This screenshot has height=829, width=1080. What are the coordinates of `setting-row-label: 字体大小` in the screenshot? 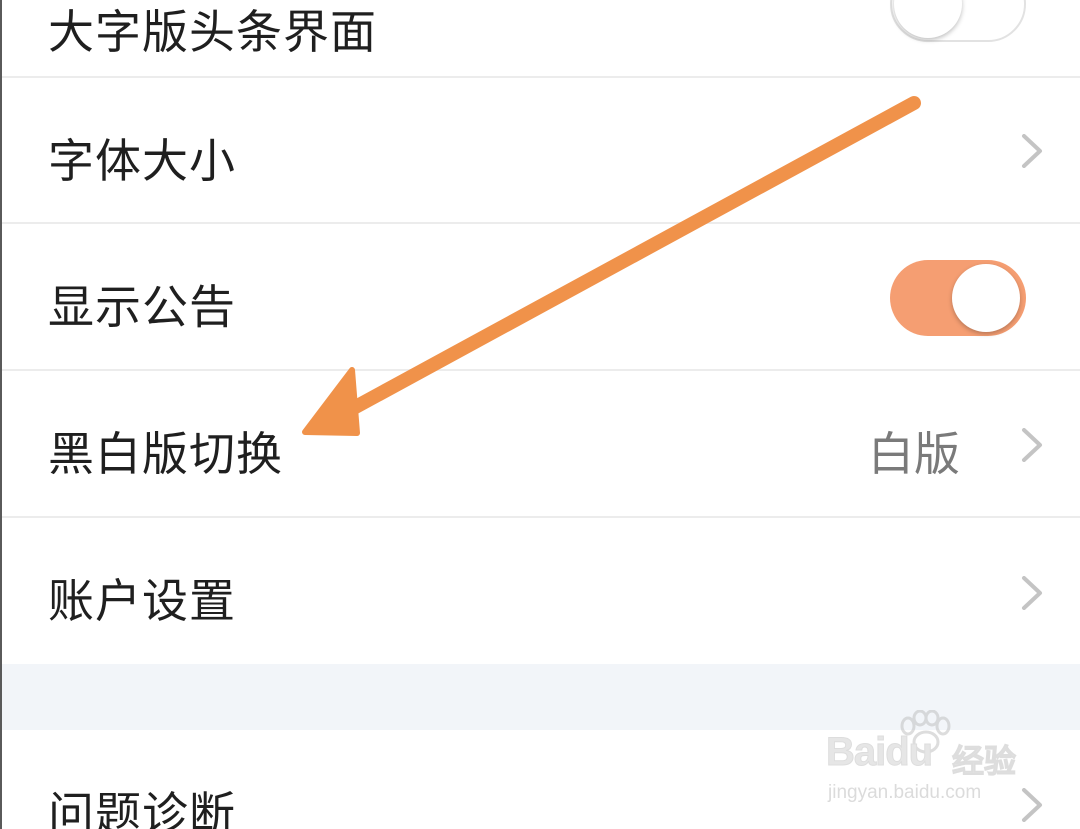 It's located at (142, 161).